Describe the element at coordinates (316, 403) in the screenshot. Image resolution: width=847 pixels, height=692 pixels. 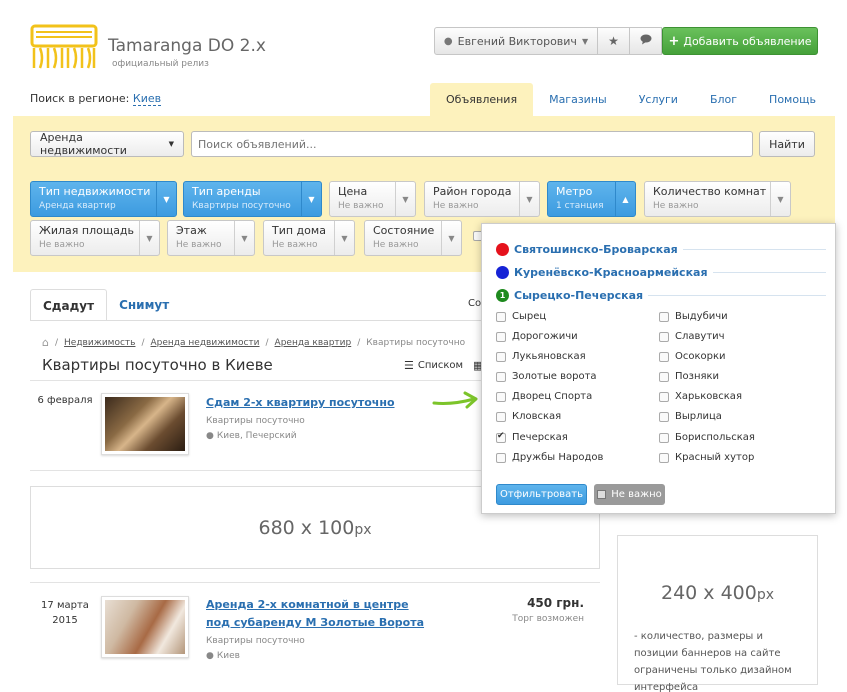
I see `listing-title-link: Сдам 2-х квартиру посуточно` at that location.